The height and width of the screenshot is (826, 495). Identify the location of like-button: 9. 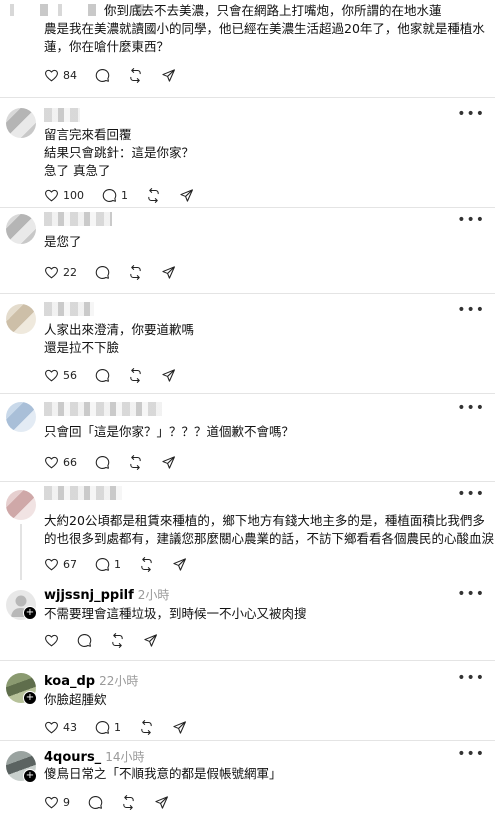
(57, 802).